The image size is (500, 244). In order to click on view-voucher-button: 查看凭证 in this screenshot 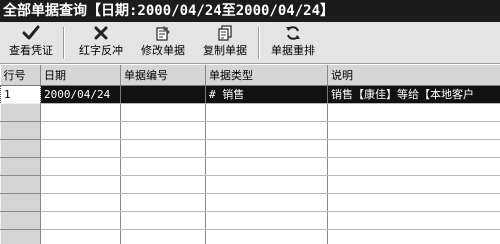, I will do `click(31, 43)`.